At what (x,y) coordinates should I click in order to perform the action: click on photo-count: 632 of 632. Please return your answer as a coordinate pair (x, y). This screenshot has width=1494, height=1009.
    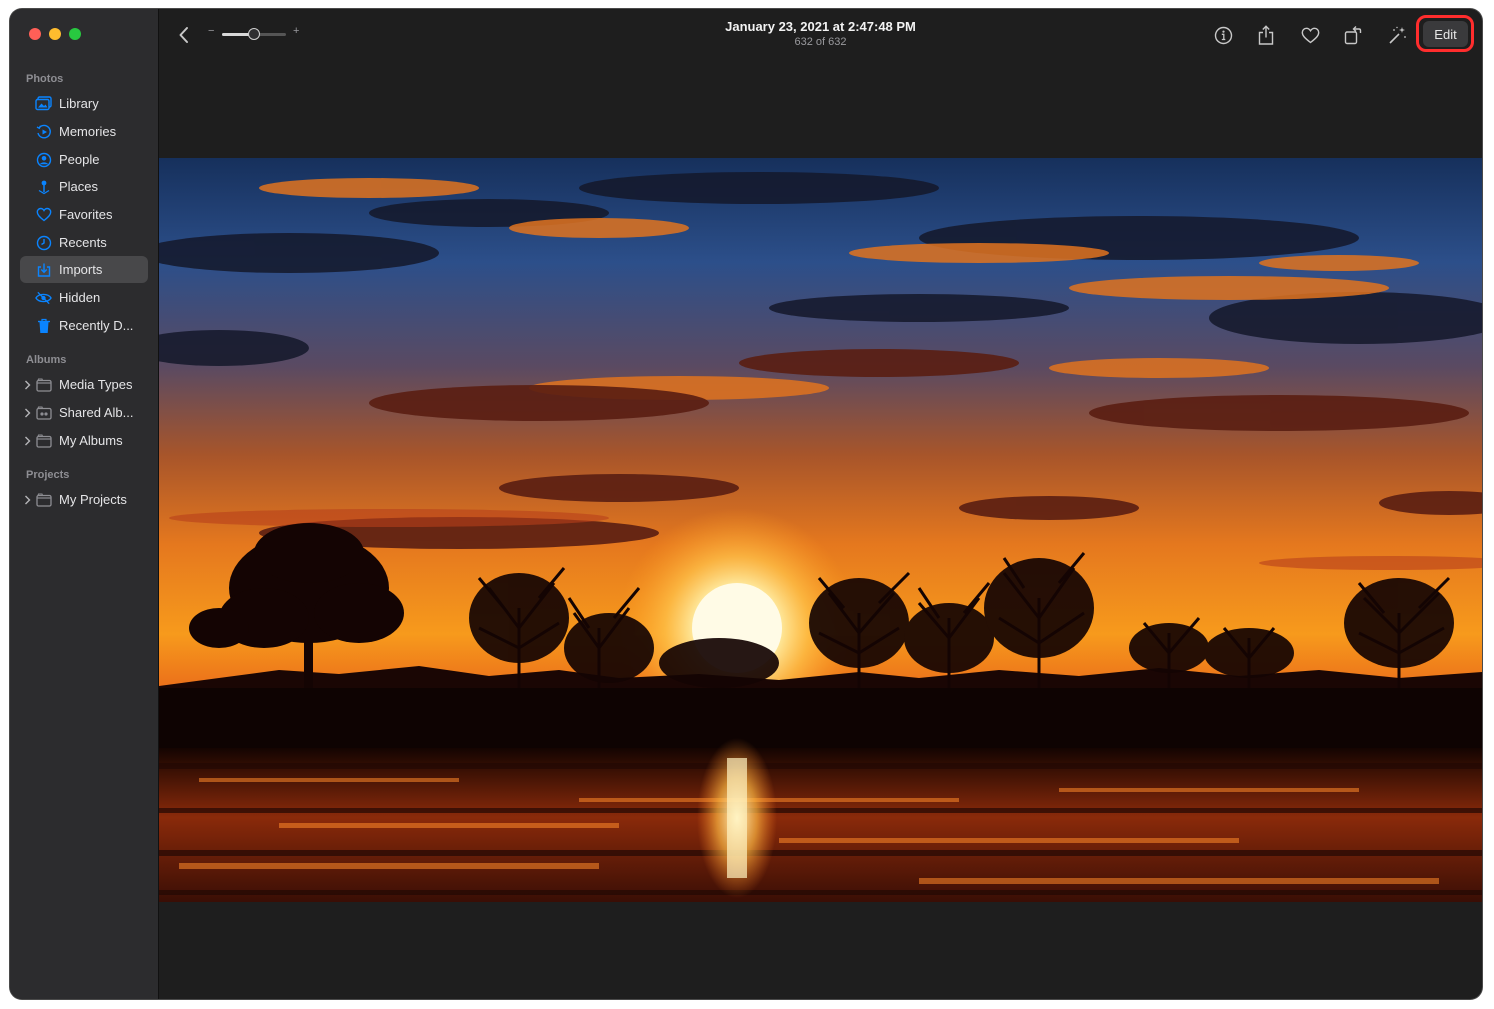
    Looking at the image, I should click on (820, 42).